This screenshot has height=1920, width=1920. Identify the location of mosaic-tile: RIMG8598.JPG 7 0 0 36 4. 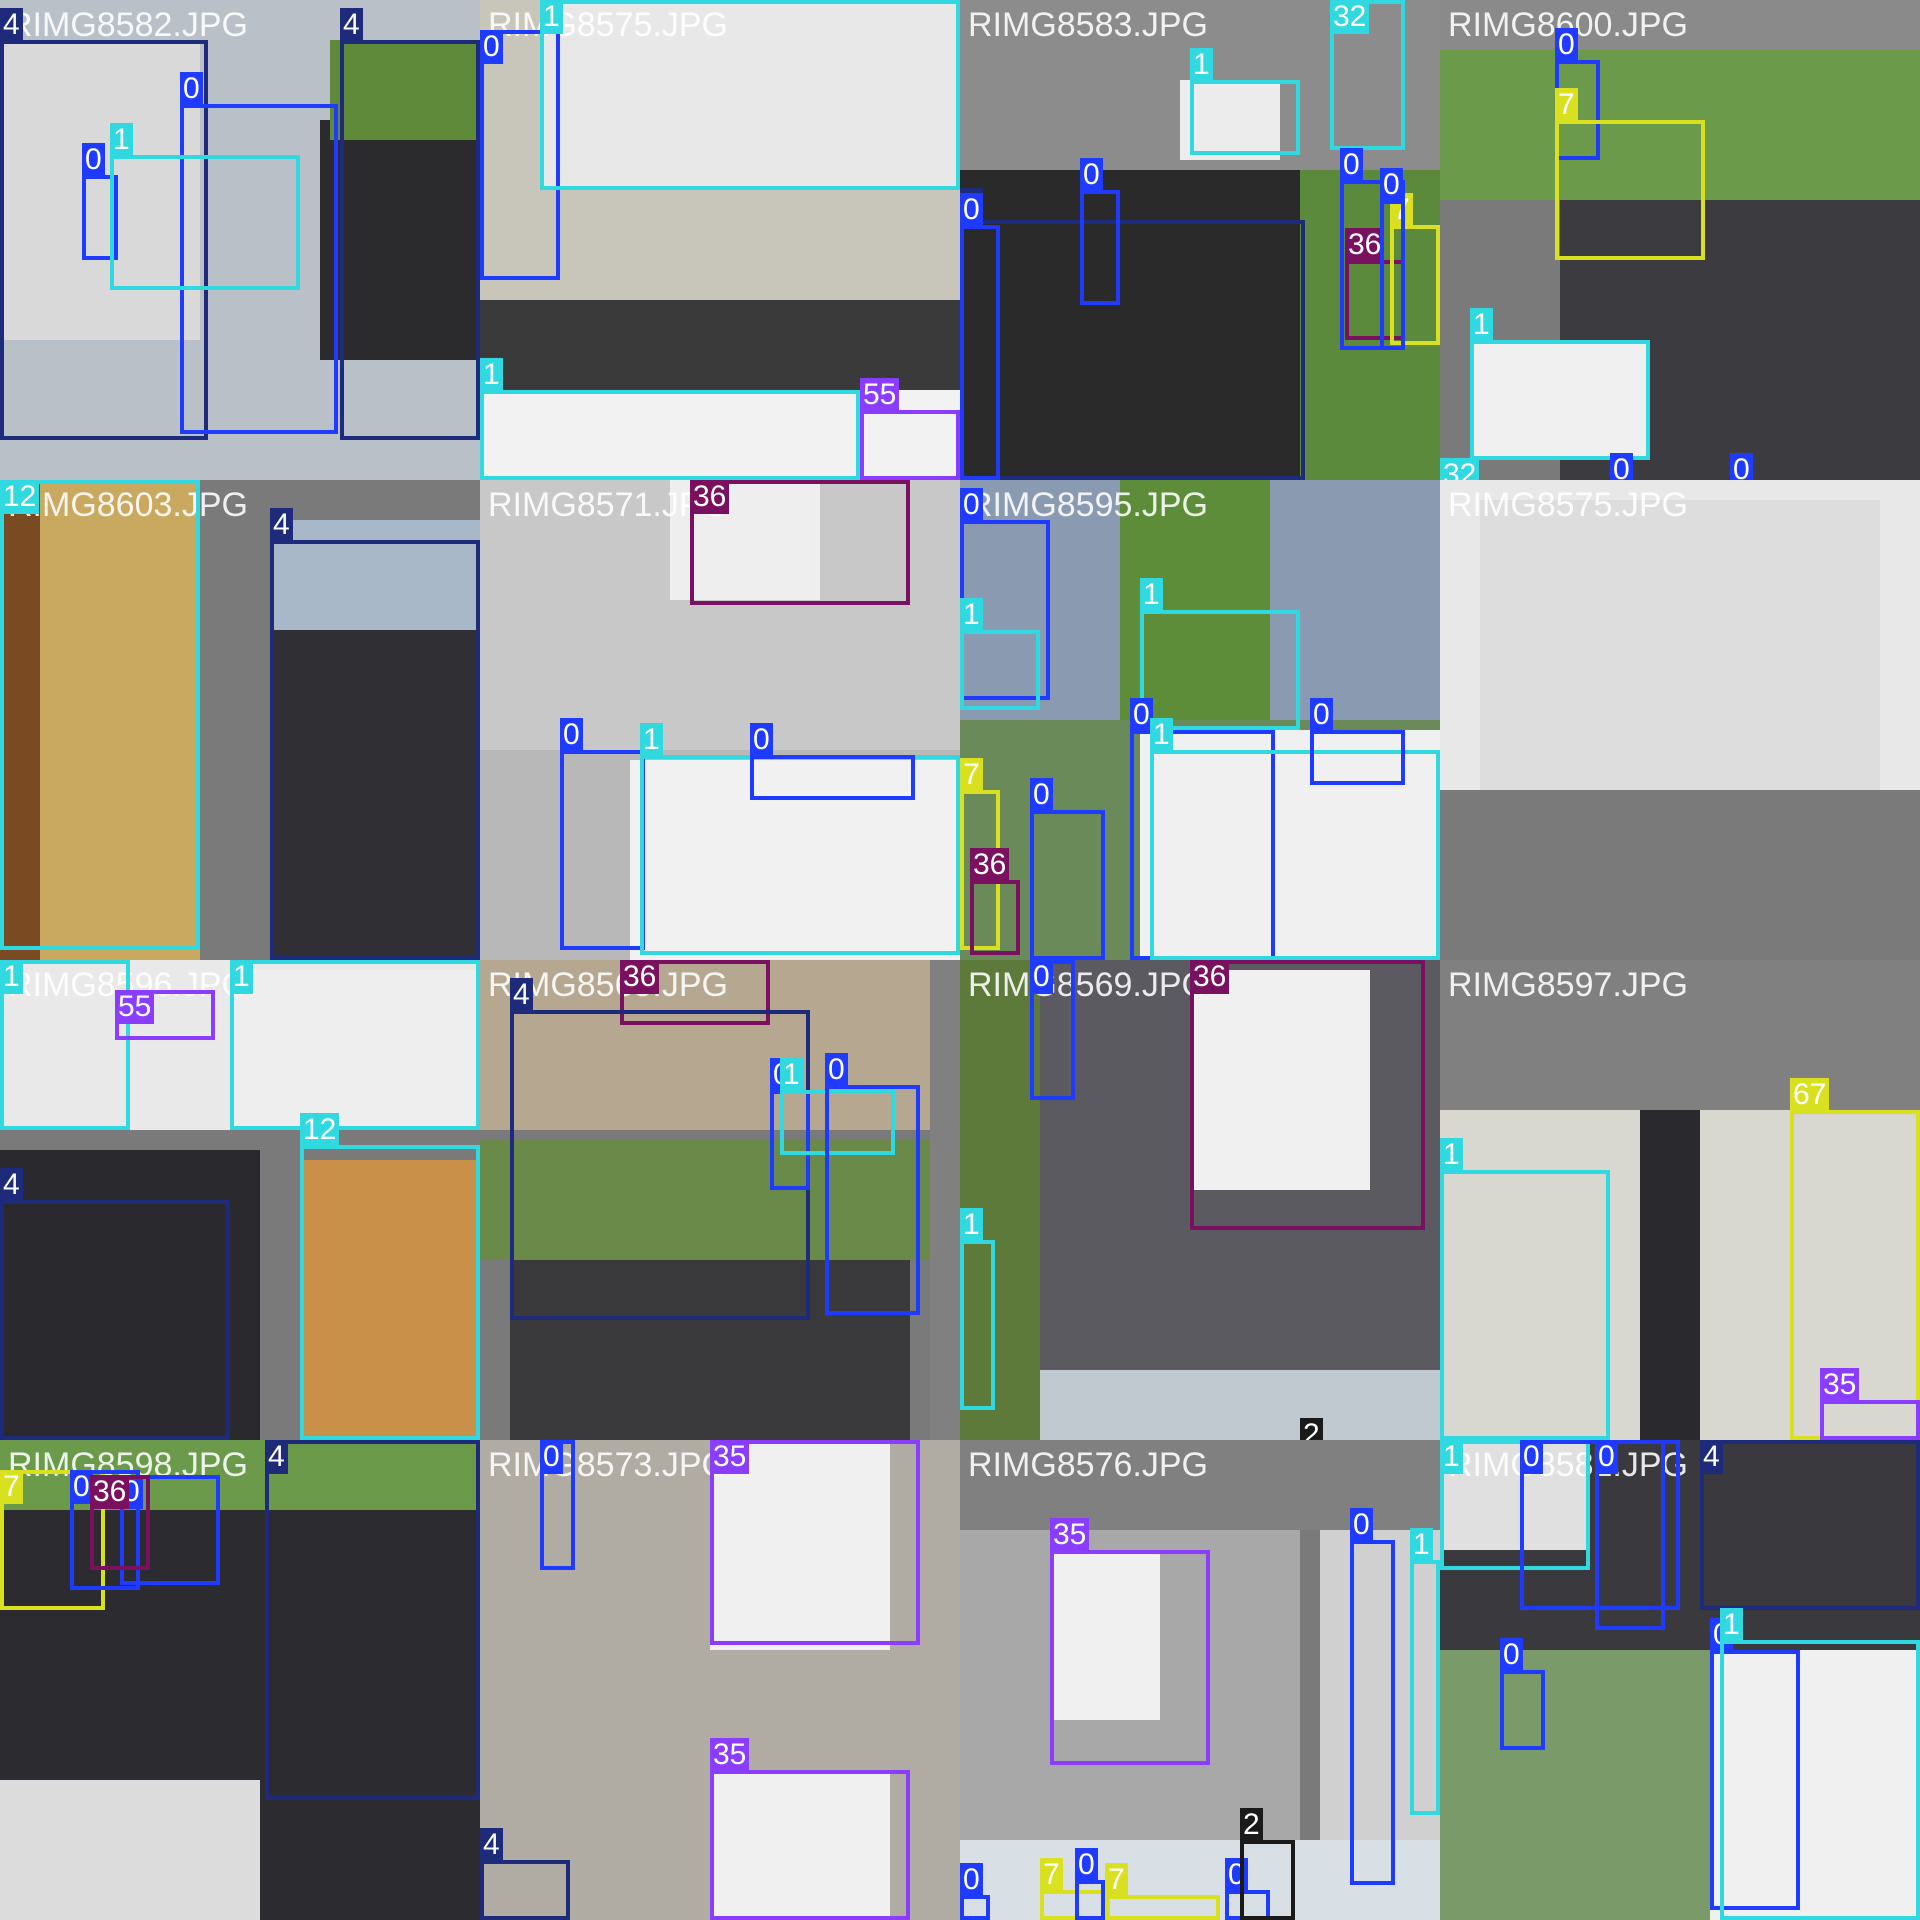
(240, 1680).